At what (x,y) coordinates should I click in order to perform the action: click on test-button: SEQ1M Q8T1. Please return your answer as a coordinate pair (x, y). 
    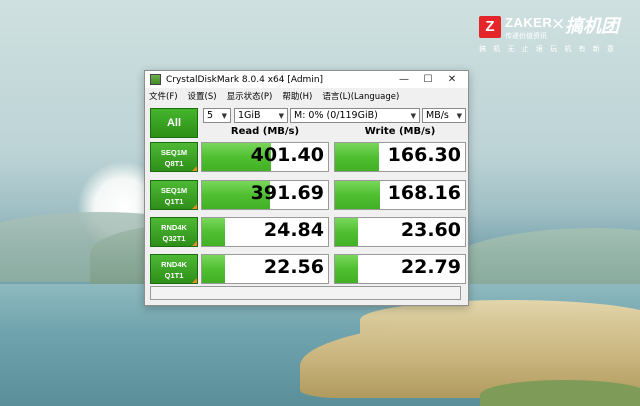
    Looking at the image, I should click on (174, 157).